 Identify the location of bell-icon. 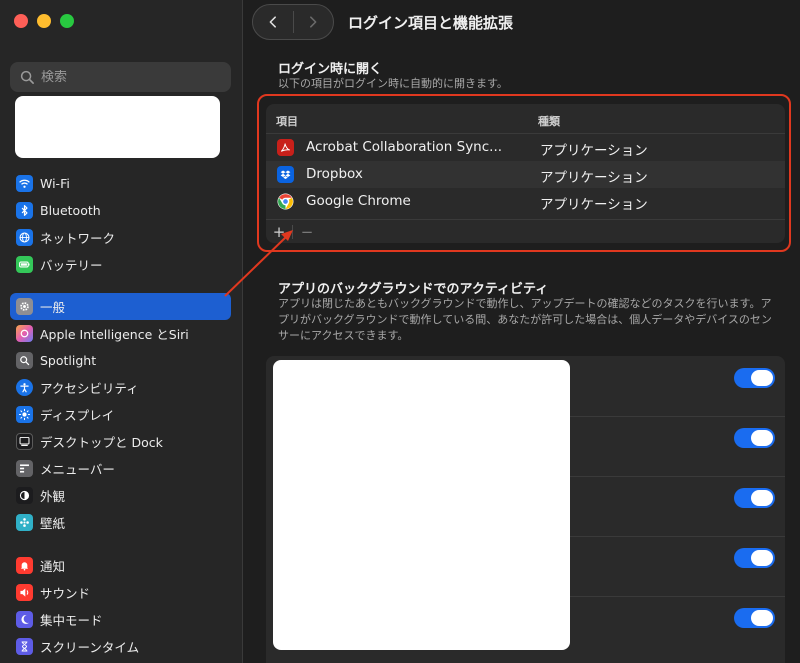
(24, 565).